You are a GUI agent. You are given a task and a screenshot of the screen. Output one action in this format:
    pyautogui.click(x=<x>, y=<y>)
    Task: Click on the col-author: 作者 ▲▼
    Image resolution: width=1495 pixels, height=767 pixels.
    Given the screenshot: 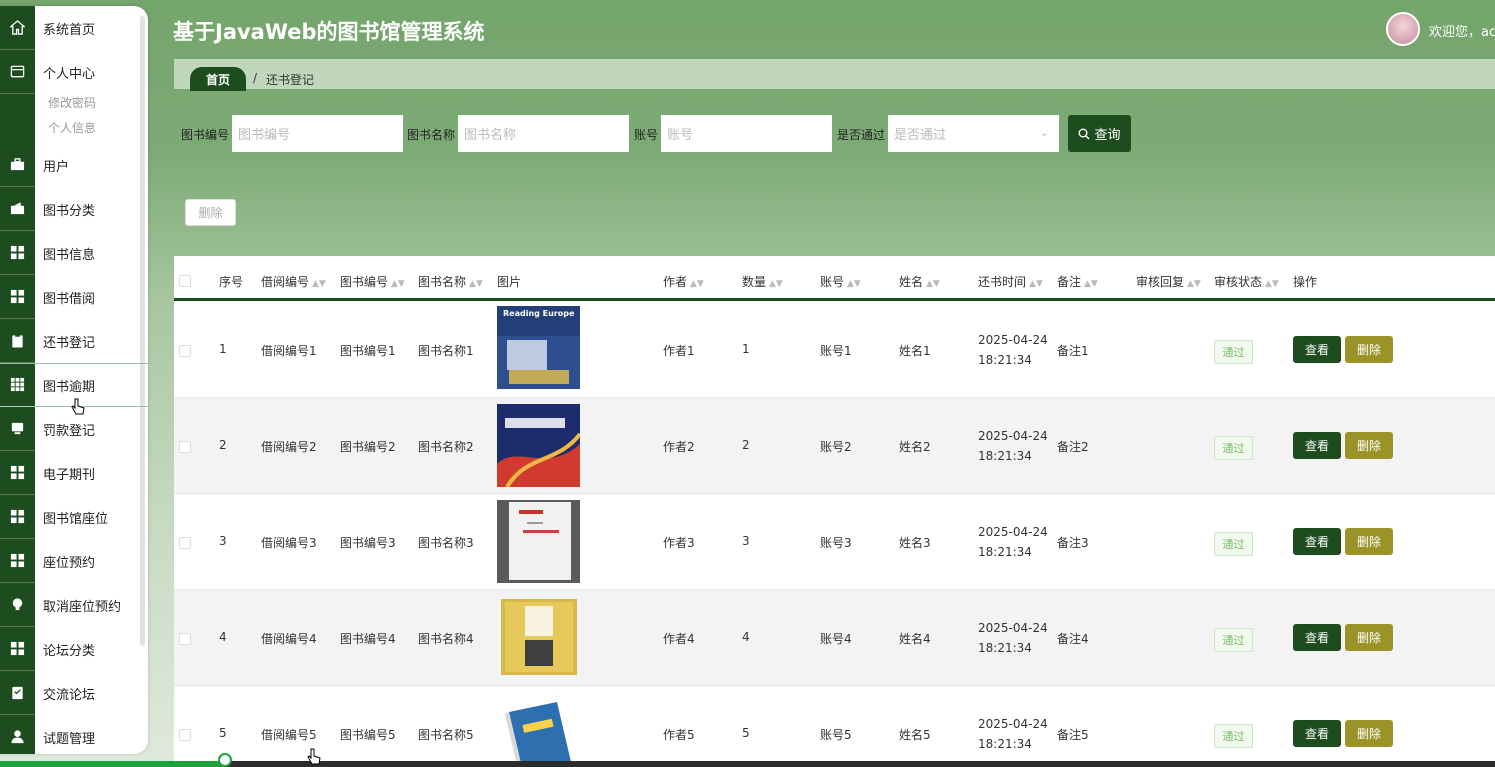 What is the action you would take?
    pyautogui.click(x=683, y=281)
    